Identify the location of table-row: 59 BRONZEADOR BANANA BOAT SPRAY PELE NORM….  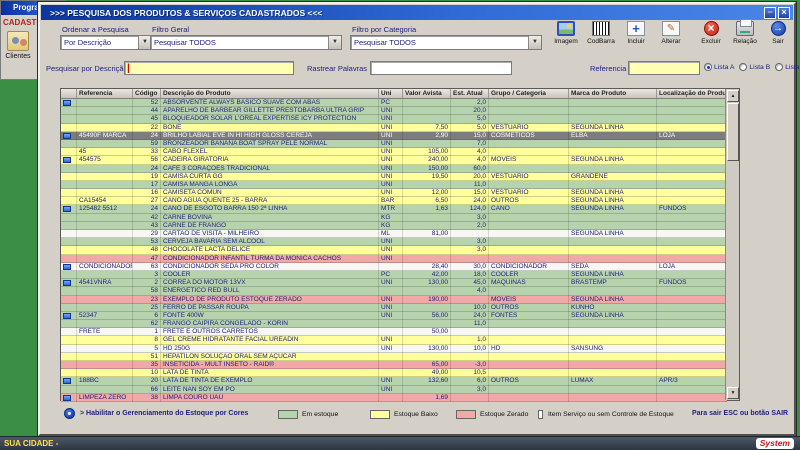
(394, 144).